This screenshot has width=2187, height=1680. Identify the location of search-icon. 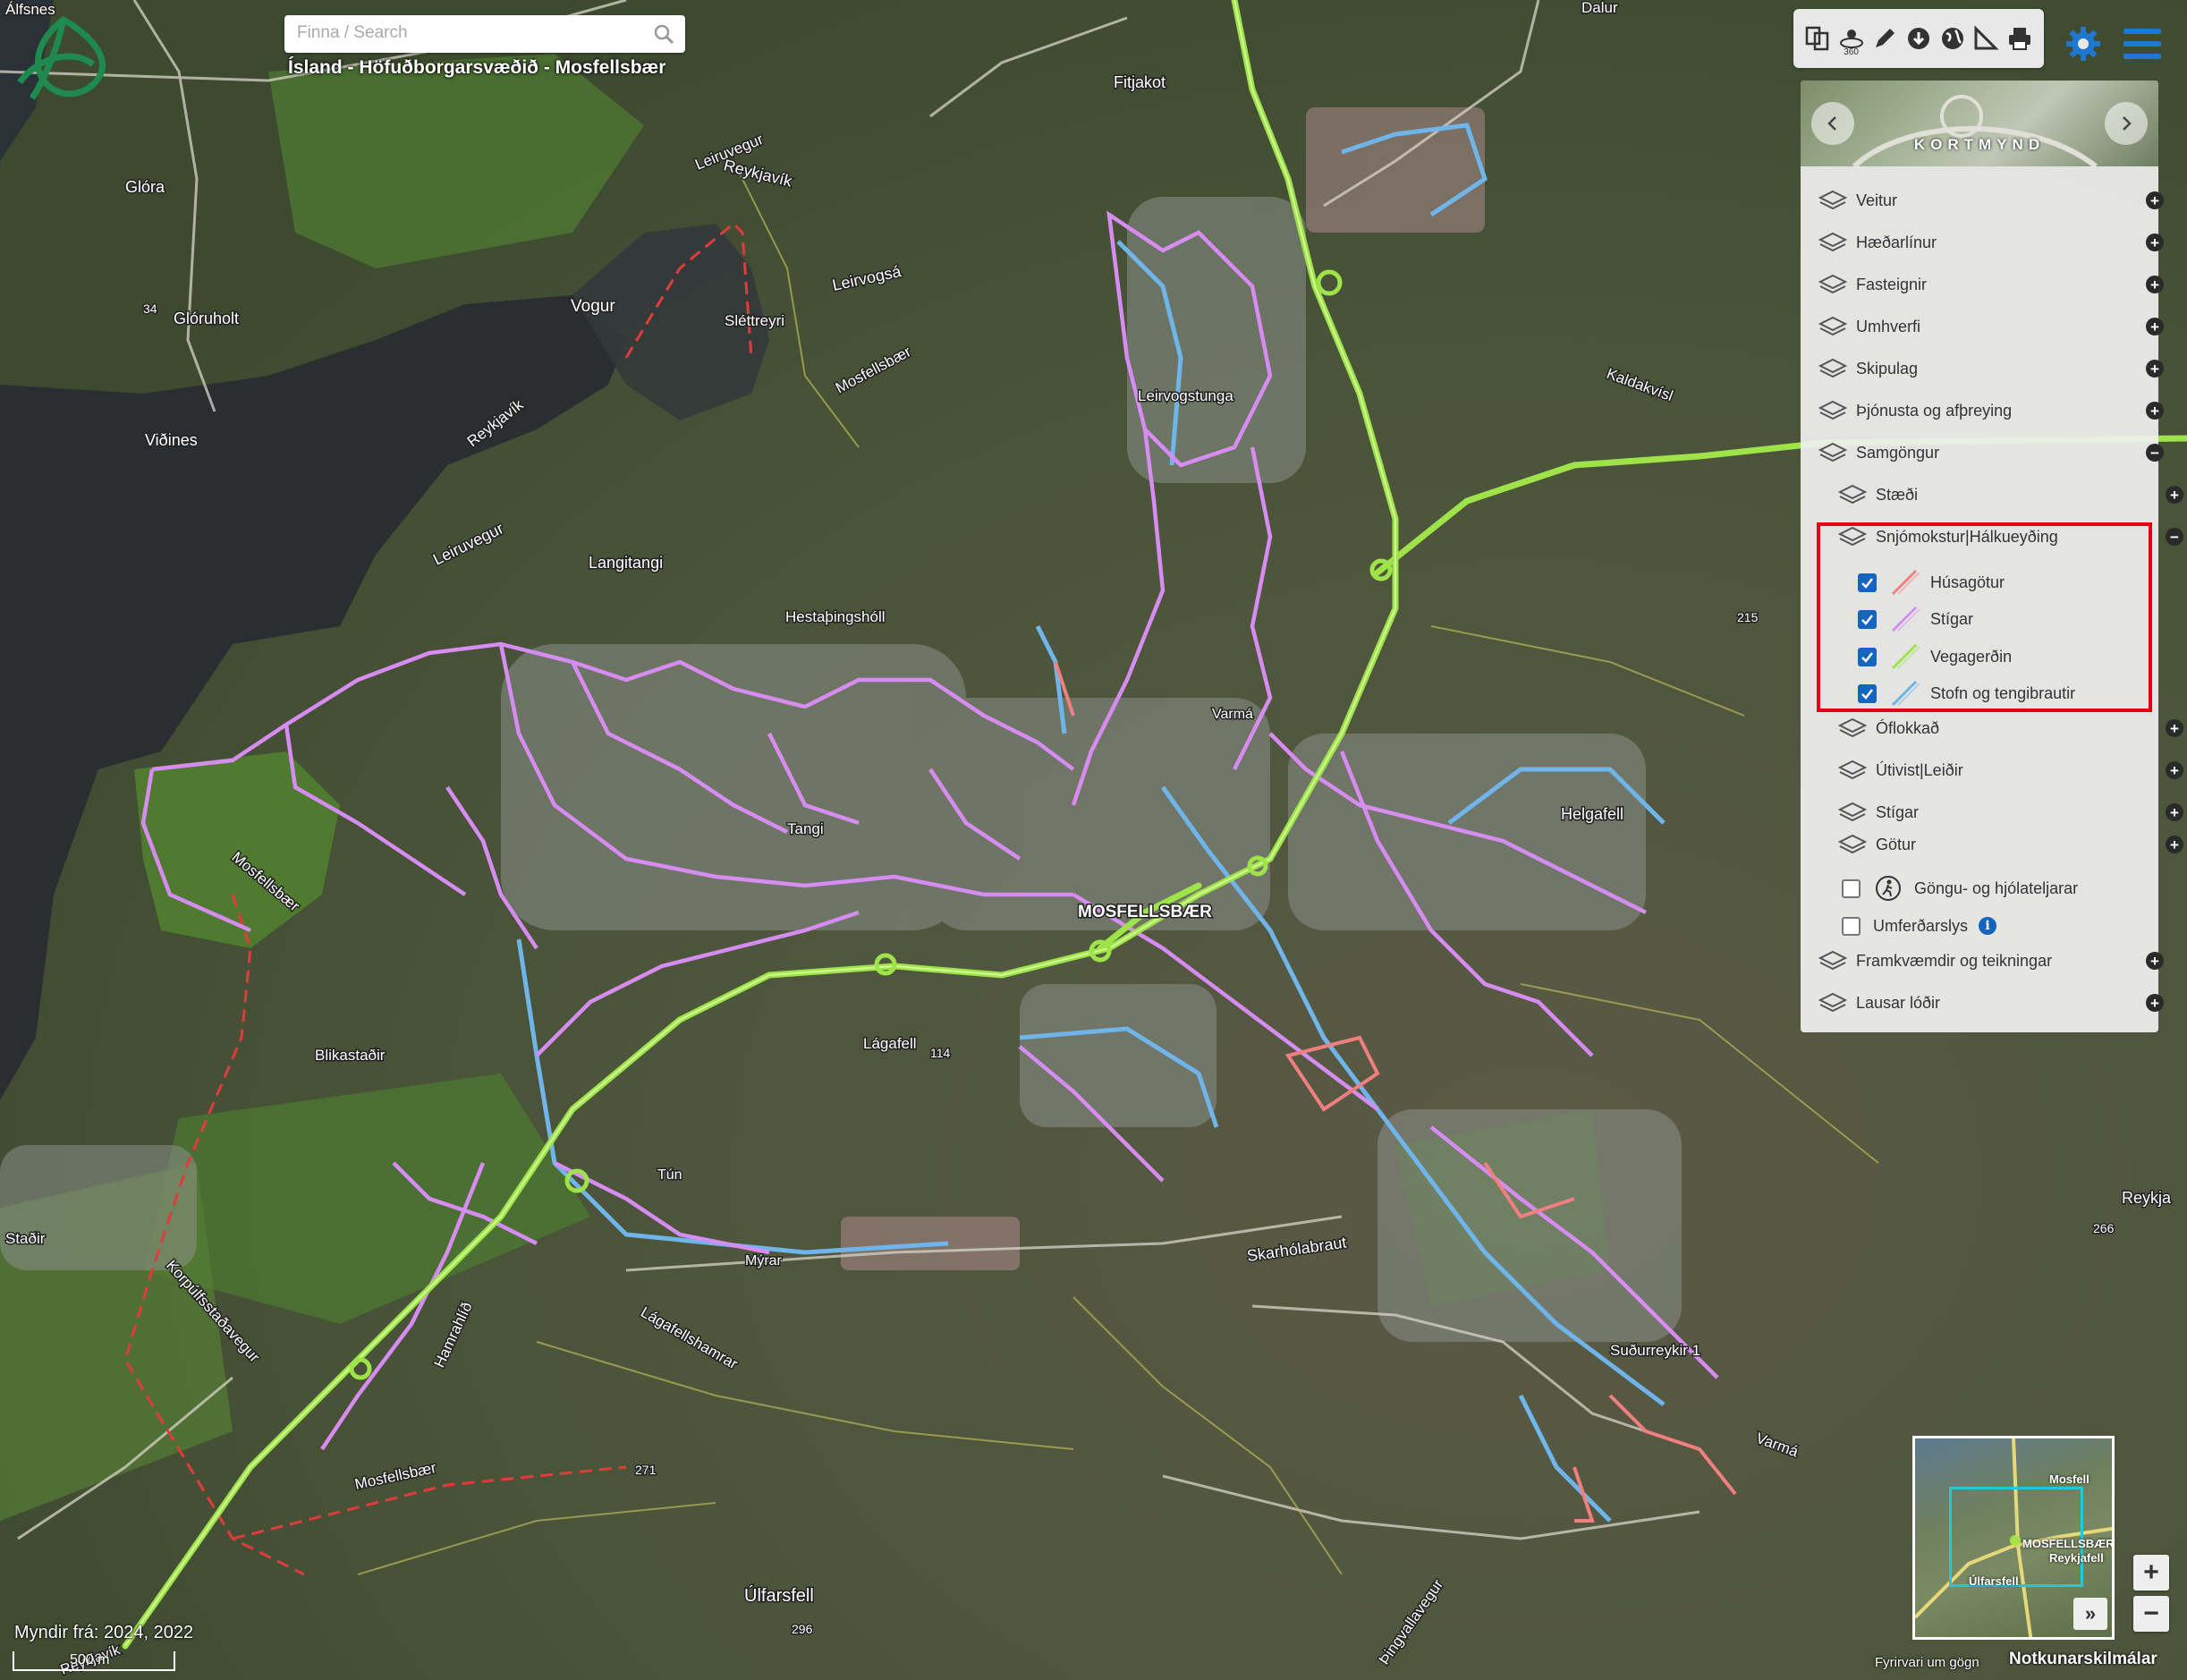
(663, 34).